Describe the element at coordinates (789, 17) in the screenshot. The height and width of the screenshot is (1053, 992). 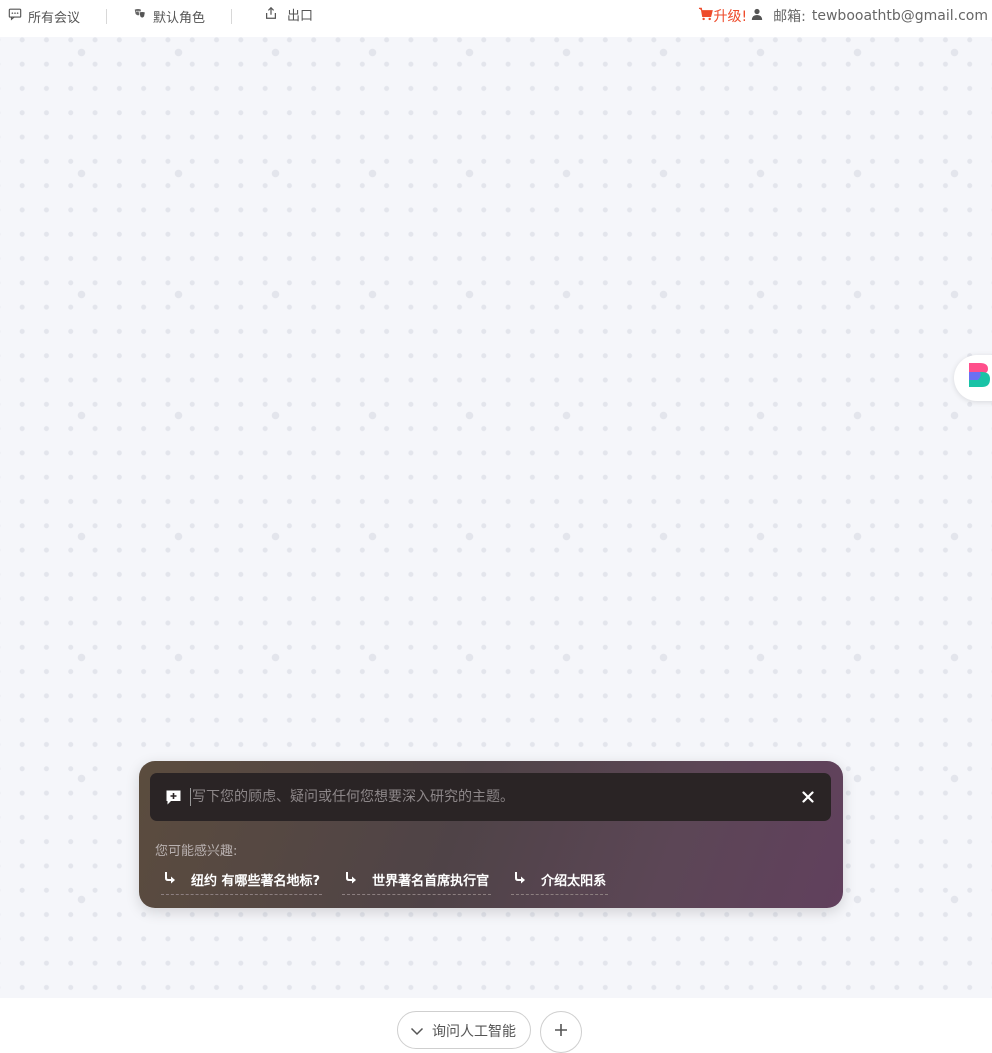
I see `email-label: 邮箱:` at that location.